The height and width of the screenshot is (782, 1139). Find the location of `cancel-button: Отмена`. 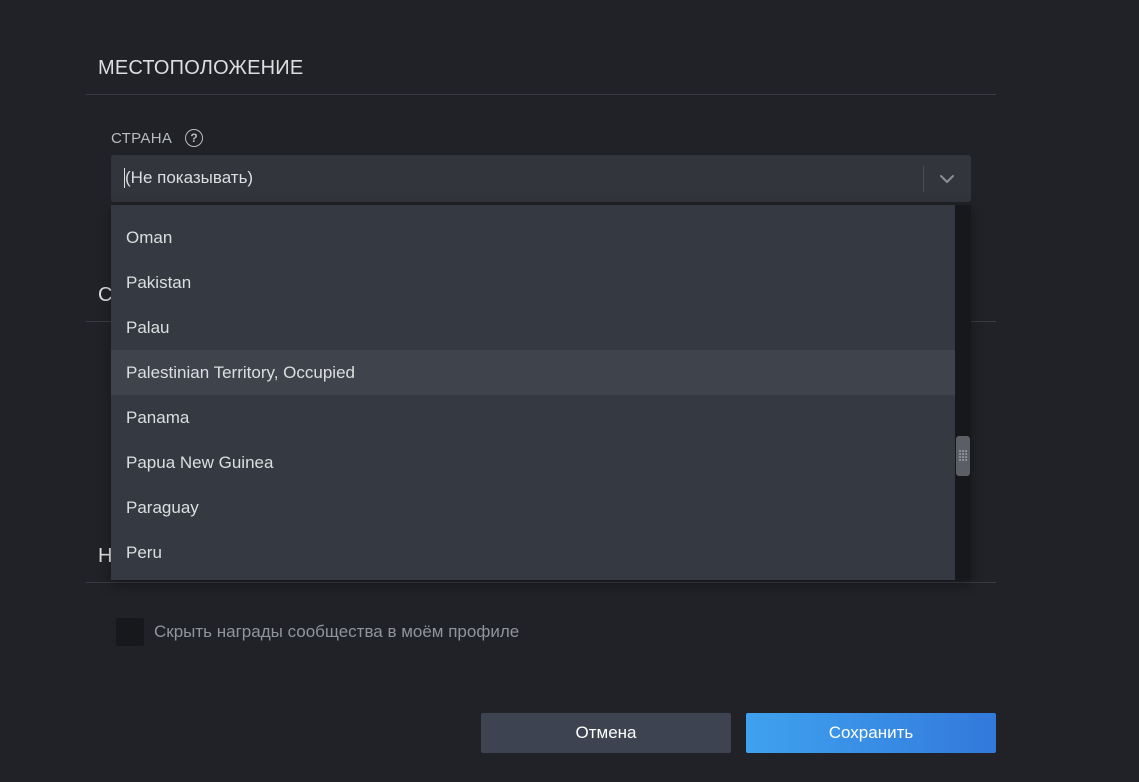

cancel-button: Отмена is located at coordinates (606, 733).